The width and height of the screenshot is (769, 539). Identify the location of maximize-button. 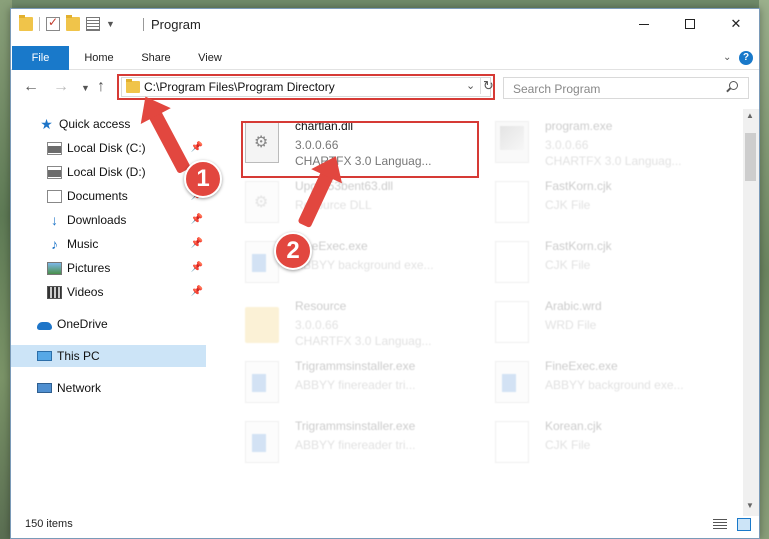
(690, 24).